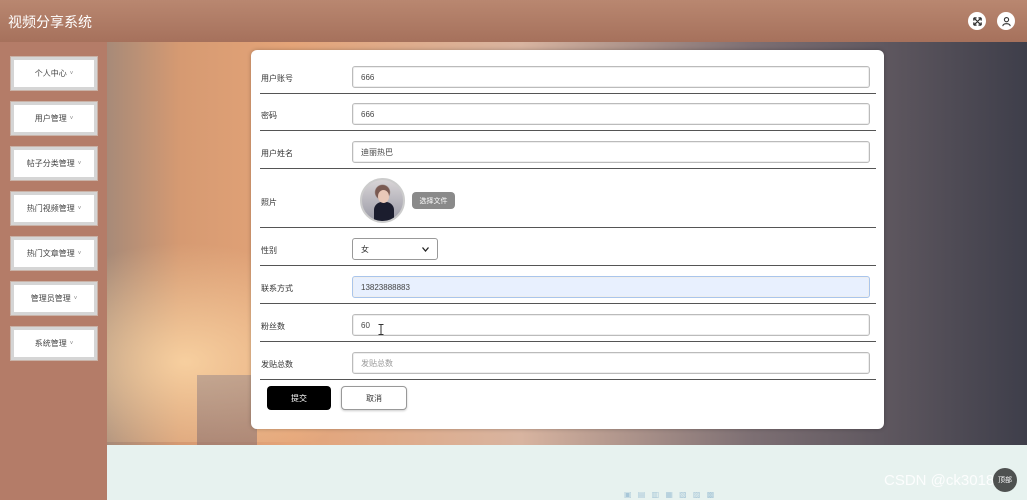 The width and height of the screenshot is (1027, 500). I want to click on user-menu-button, so click(1006, 21).